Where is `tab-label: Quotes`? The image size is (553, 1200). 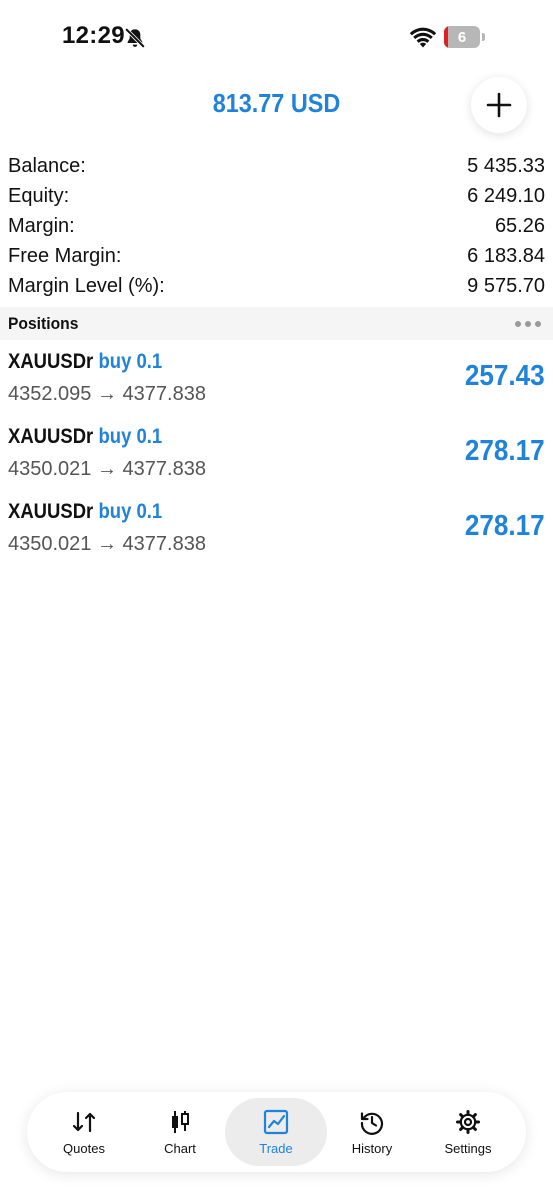
tab-label: Quotes is located at coordinates (84, 1148).